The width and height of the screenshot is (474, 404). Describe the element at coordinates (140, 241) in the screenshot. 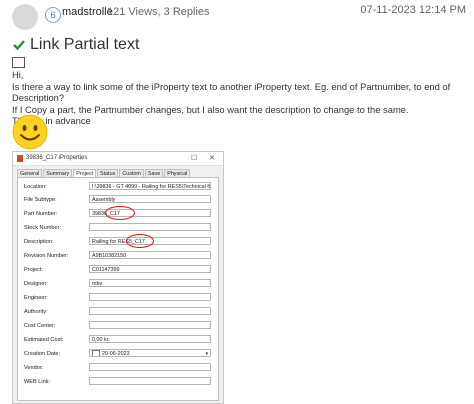

I see `description-highlight-circle` at that location.